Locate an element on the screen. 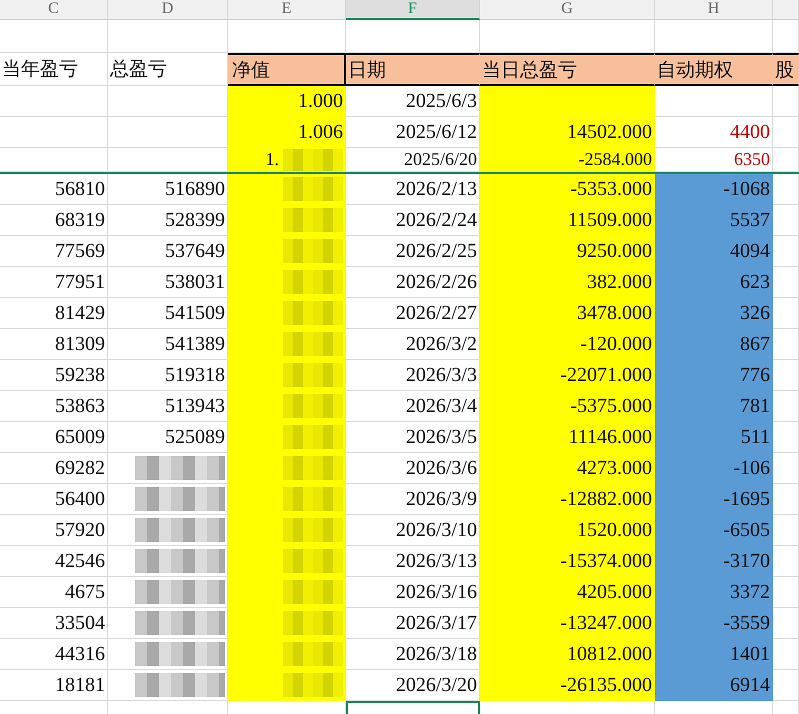  column-title: 自动期权 is located at coordinates (714, 69).